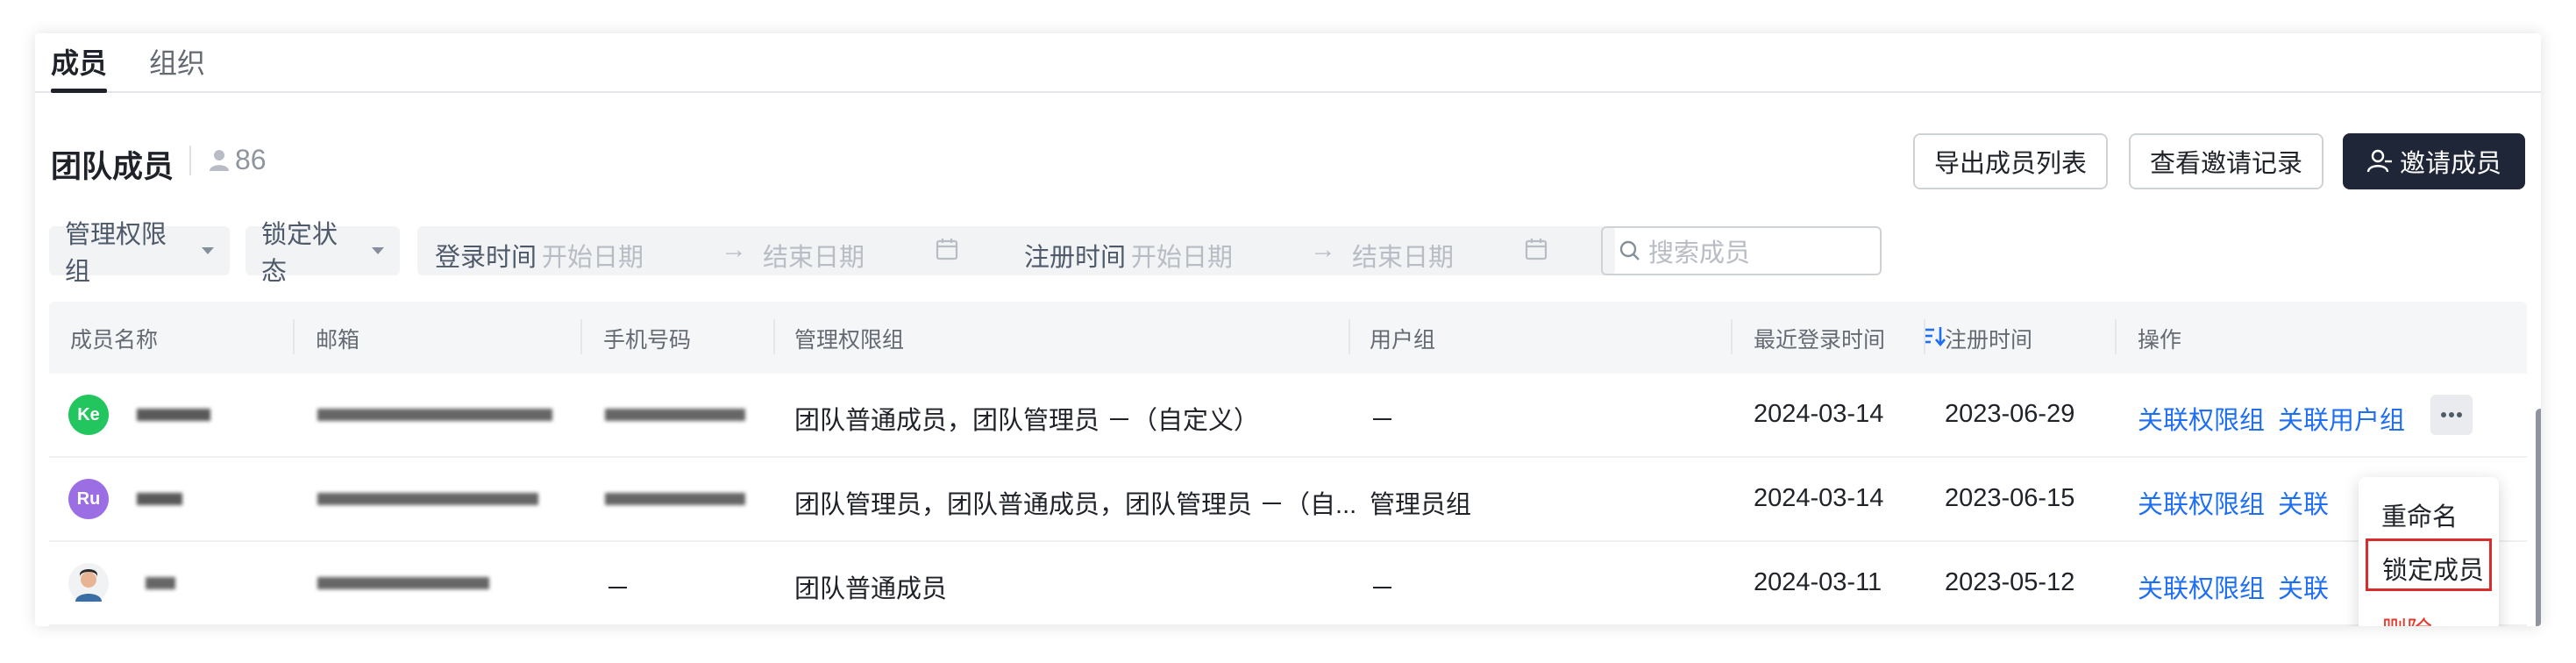  I want to click on search-input: 搜索成员, so click(1741, 250).